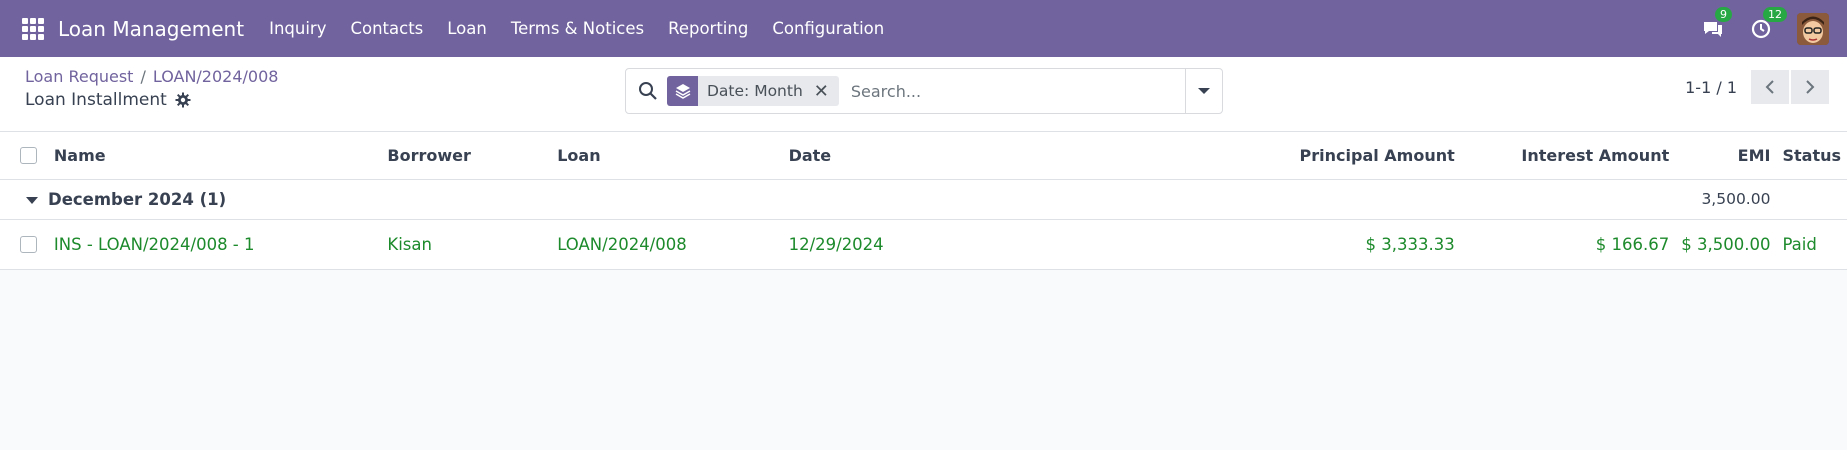  What do you see at coordinates (1811, 155) in the screenshot?
I see `column-header-status: Status` at bounding box center [1811, 155].